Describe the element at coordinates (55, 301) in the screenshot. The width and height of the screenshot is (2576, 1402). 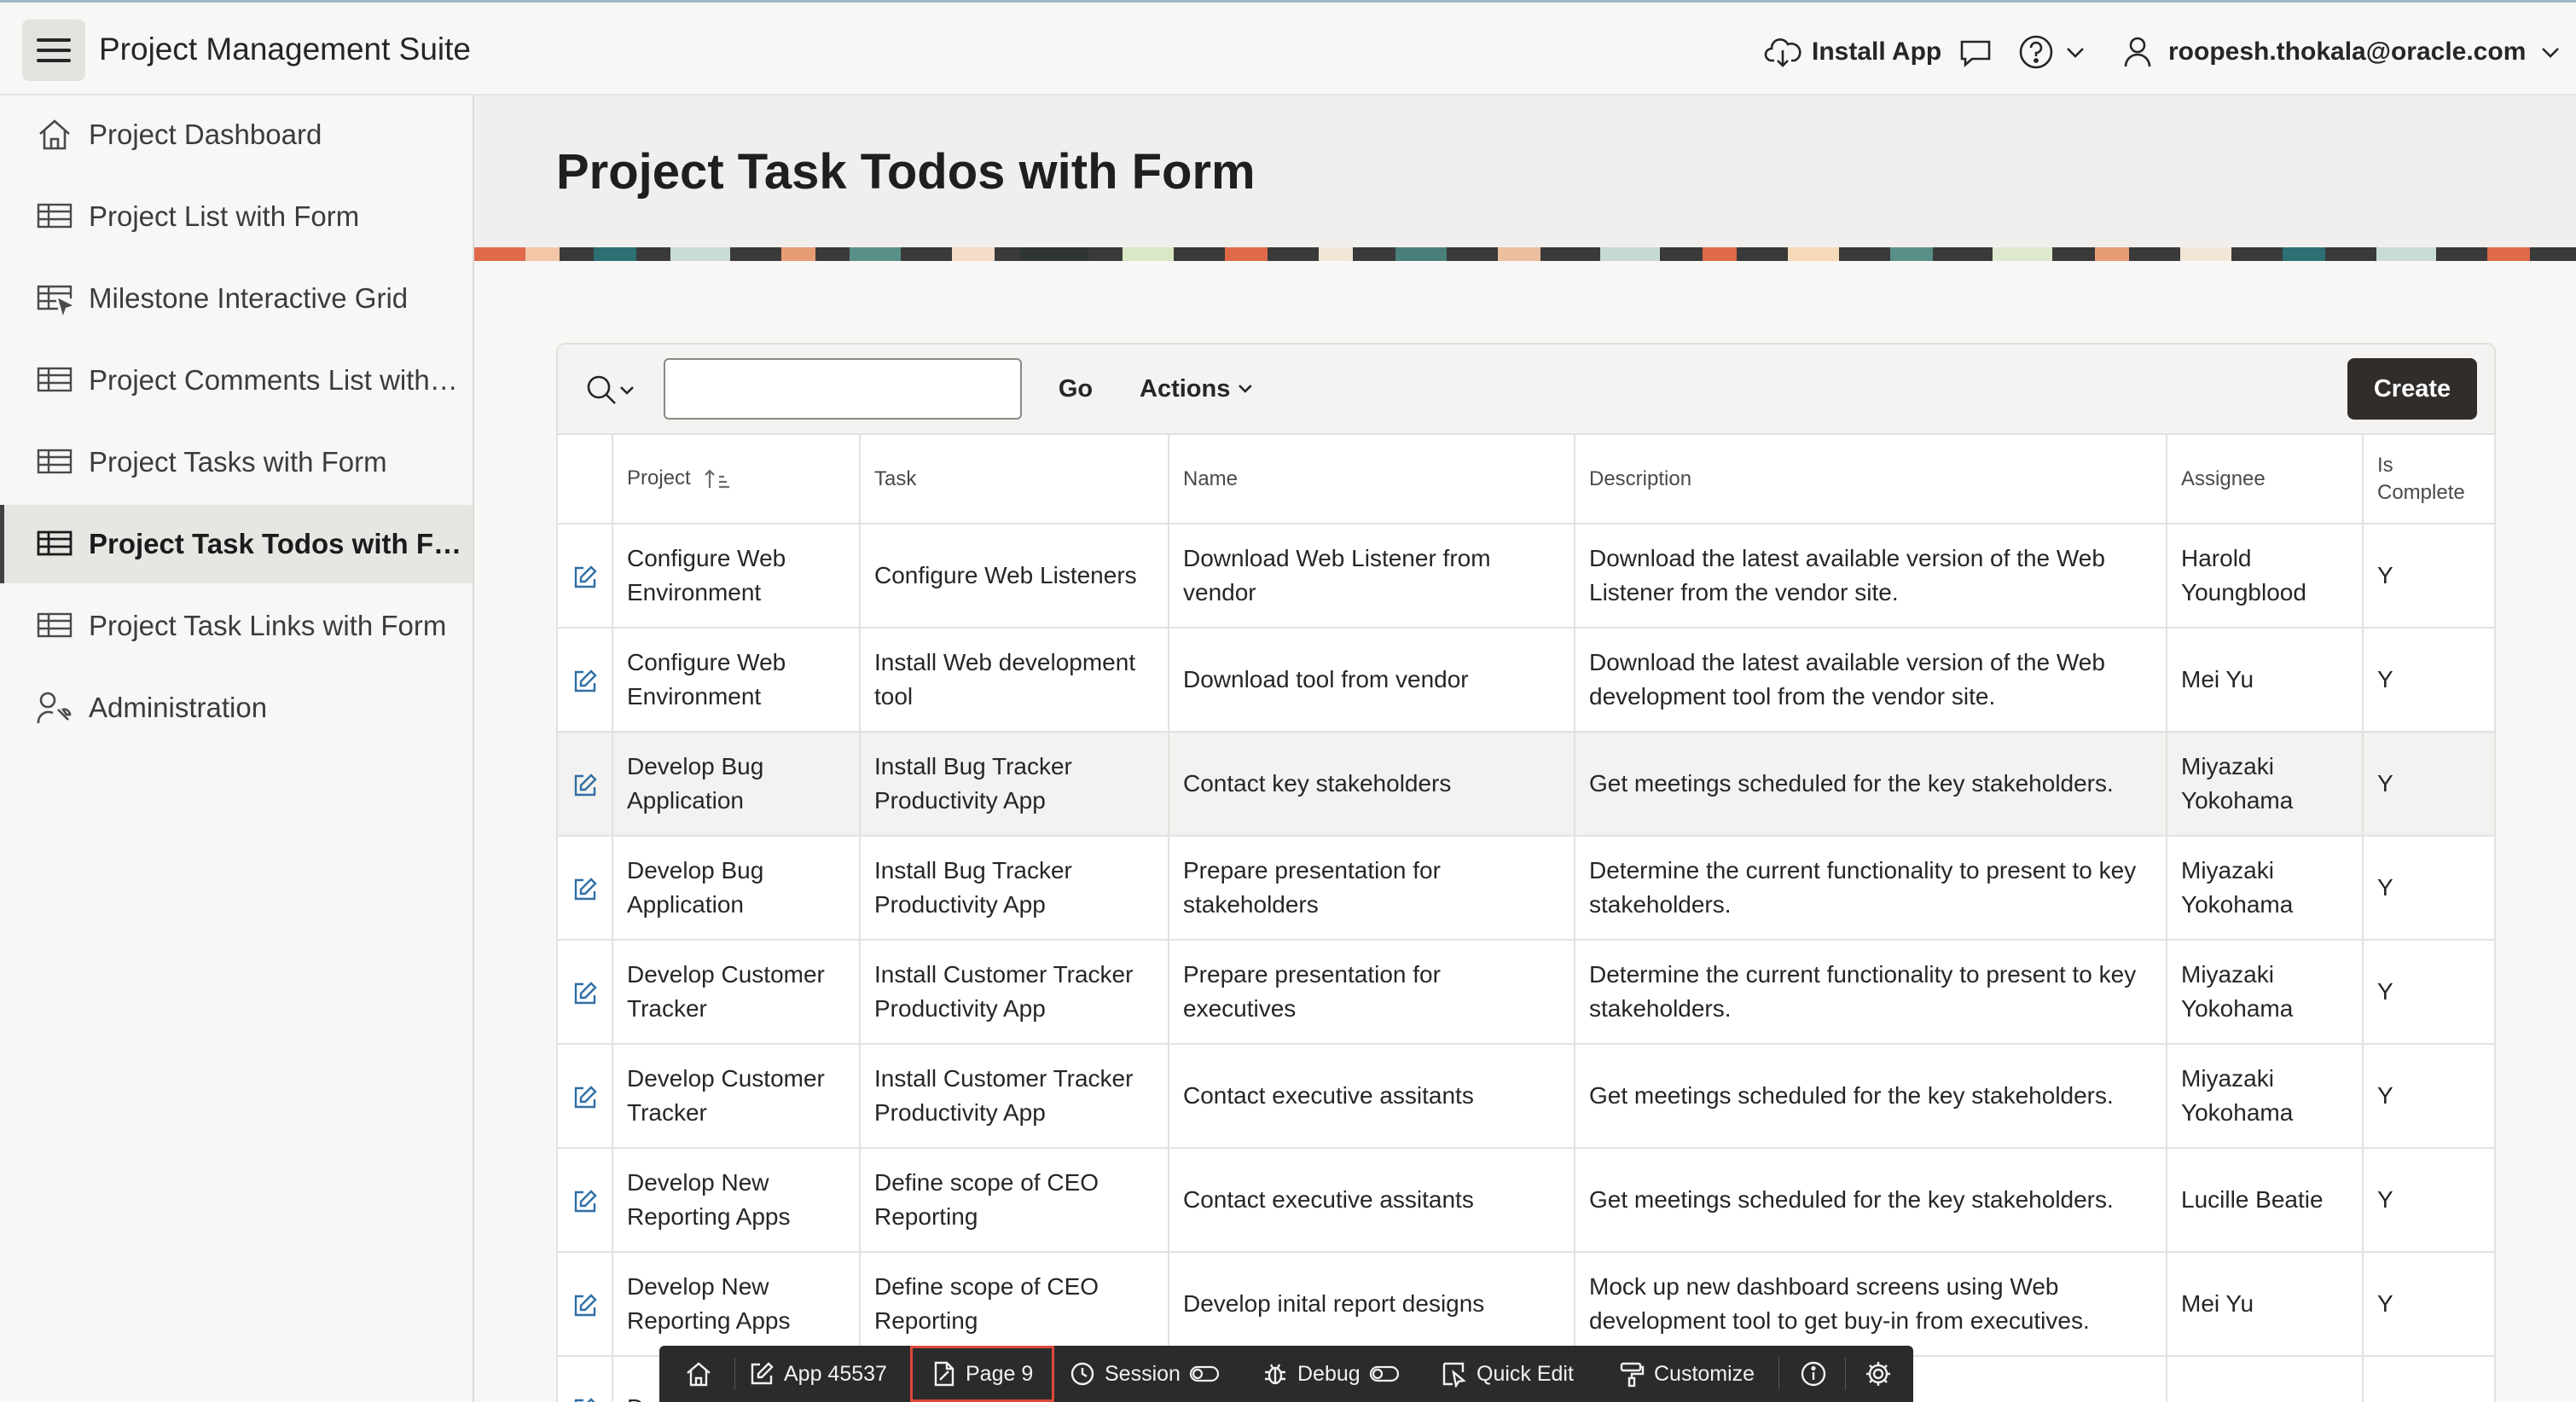
I see `grid-cursor-icon` at that location.